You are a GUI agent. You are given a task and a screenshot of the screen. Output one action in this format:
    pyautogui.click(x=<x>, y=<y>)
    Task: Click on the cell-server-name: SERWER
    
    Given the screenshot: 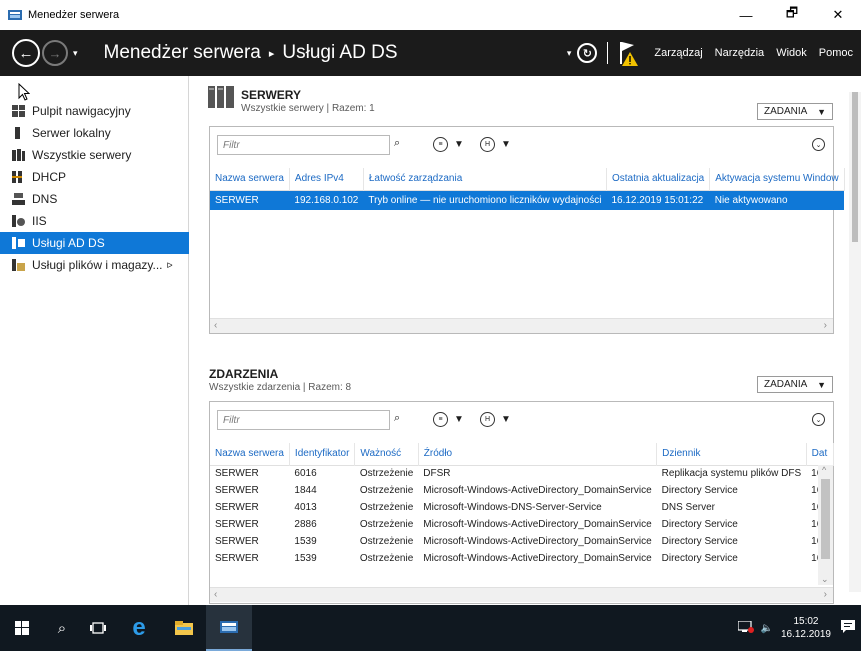 What is the action you would take?
    pyautogui.click(x=250, y=200)
    